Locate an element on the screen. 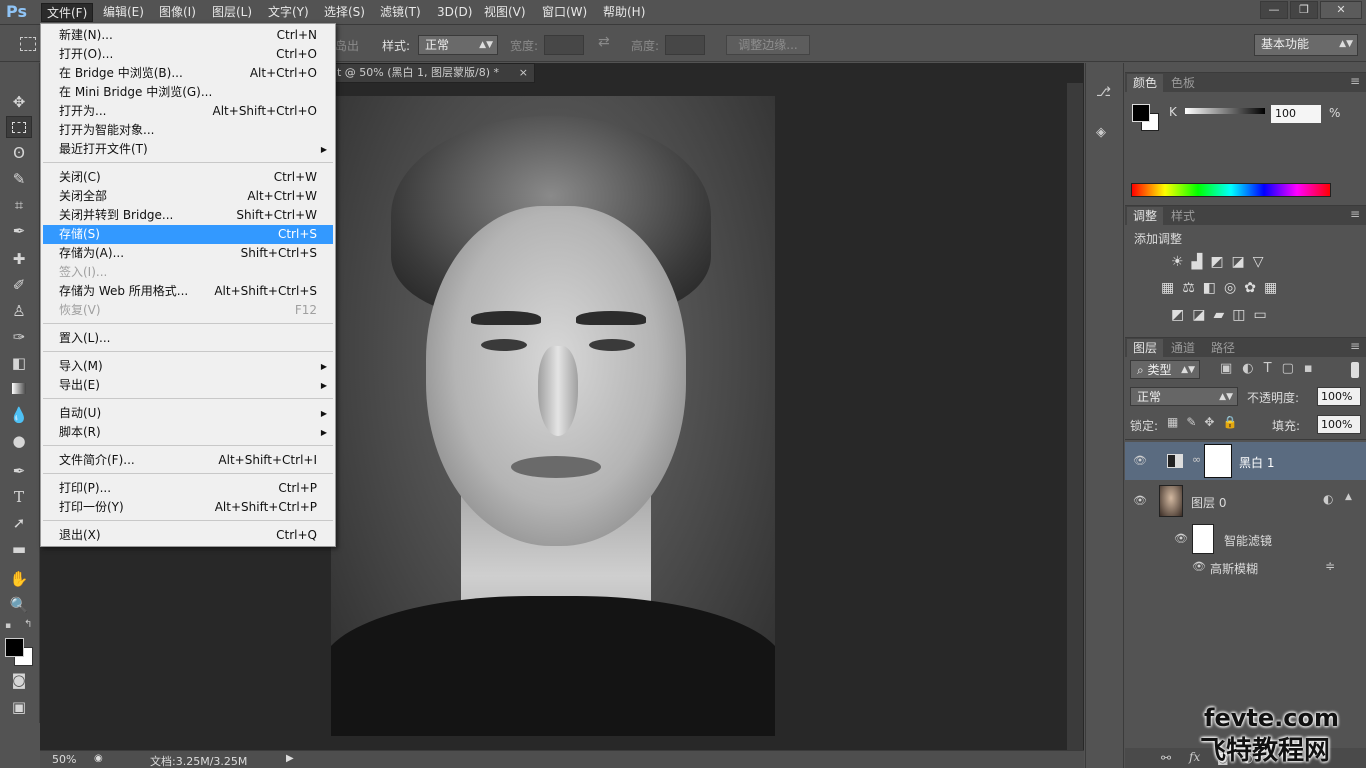  filter-toggle is located at coordinates (1355, 370).